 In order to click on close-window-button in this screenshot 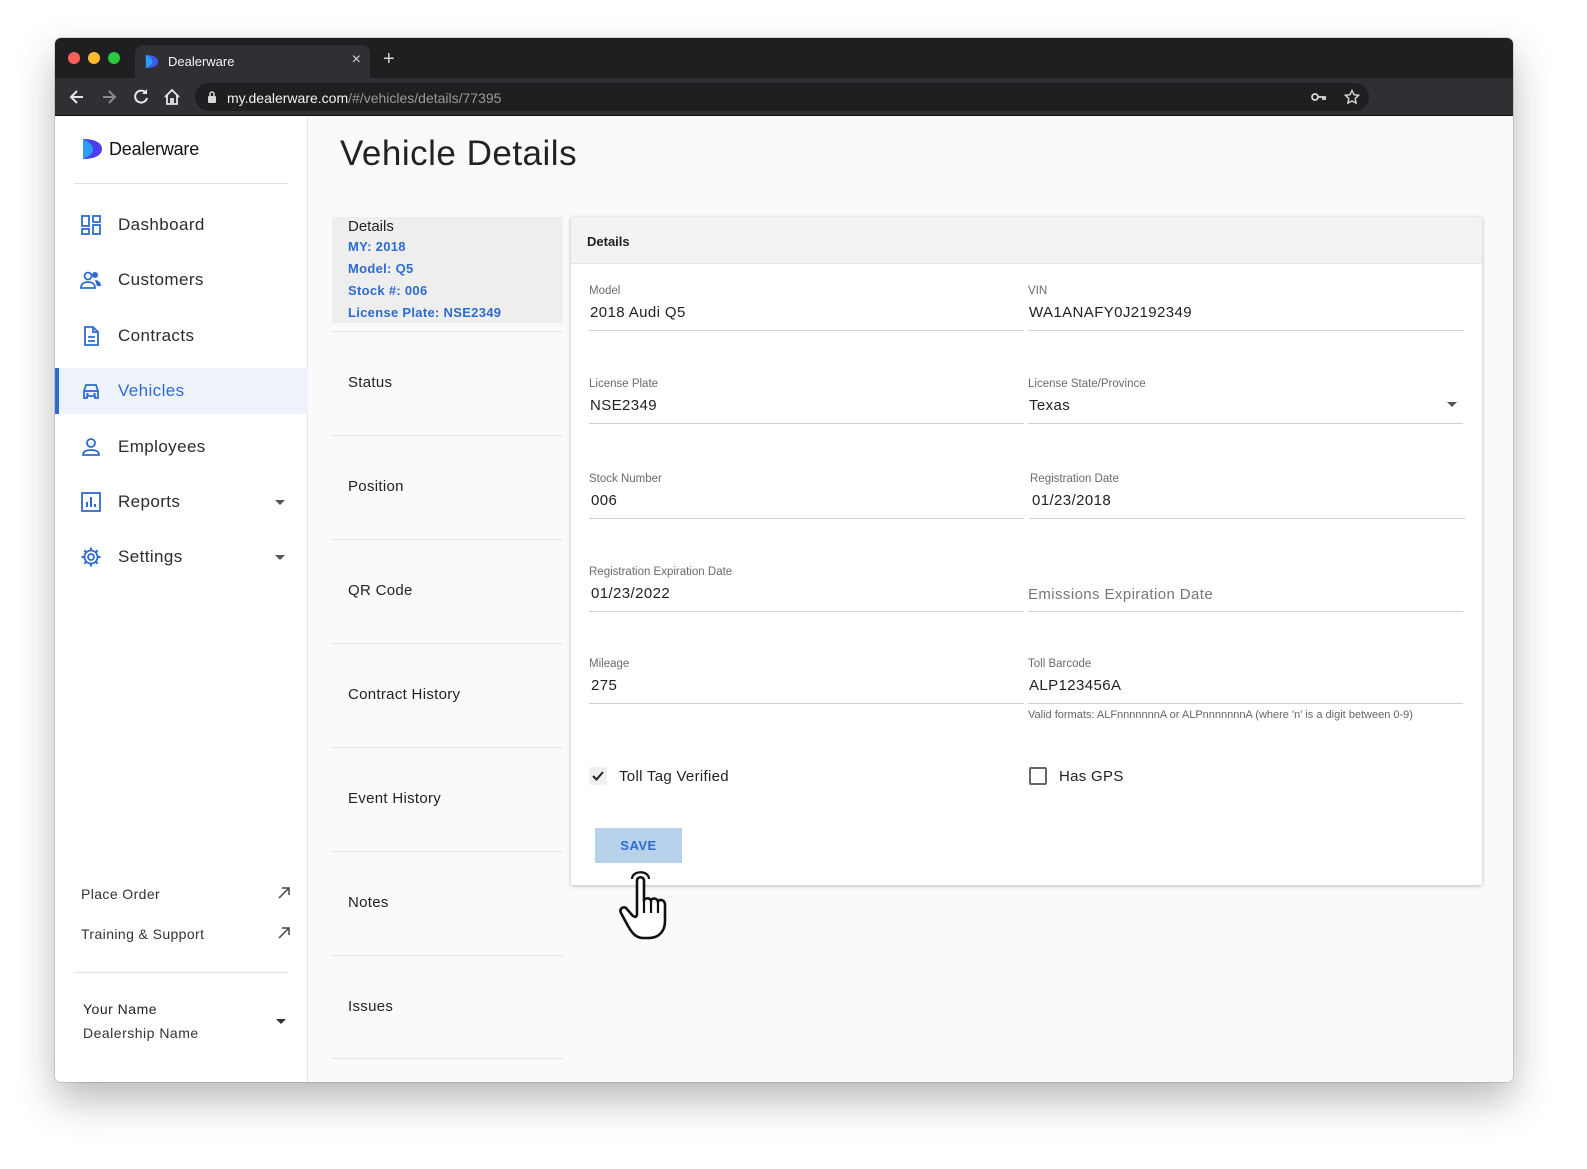, I will do `click(74, 58)`.